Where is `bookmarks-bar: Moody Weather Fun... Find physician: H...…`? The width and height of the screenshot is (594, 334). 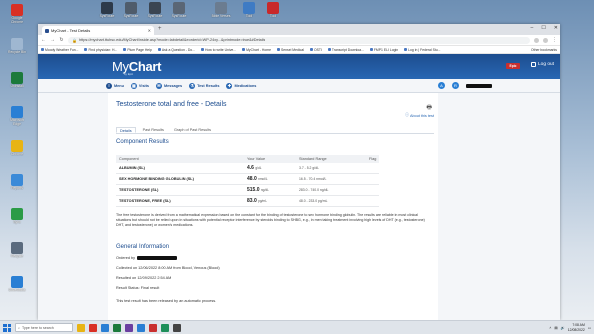 bookmarks-bar: Moody Weather Fun... Find physician: H...… is located at coordinates (299, 50).